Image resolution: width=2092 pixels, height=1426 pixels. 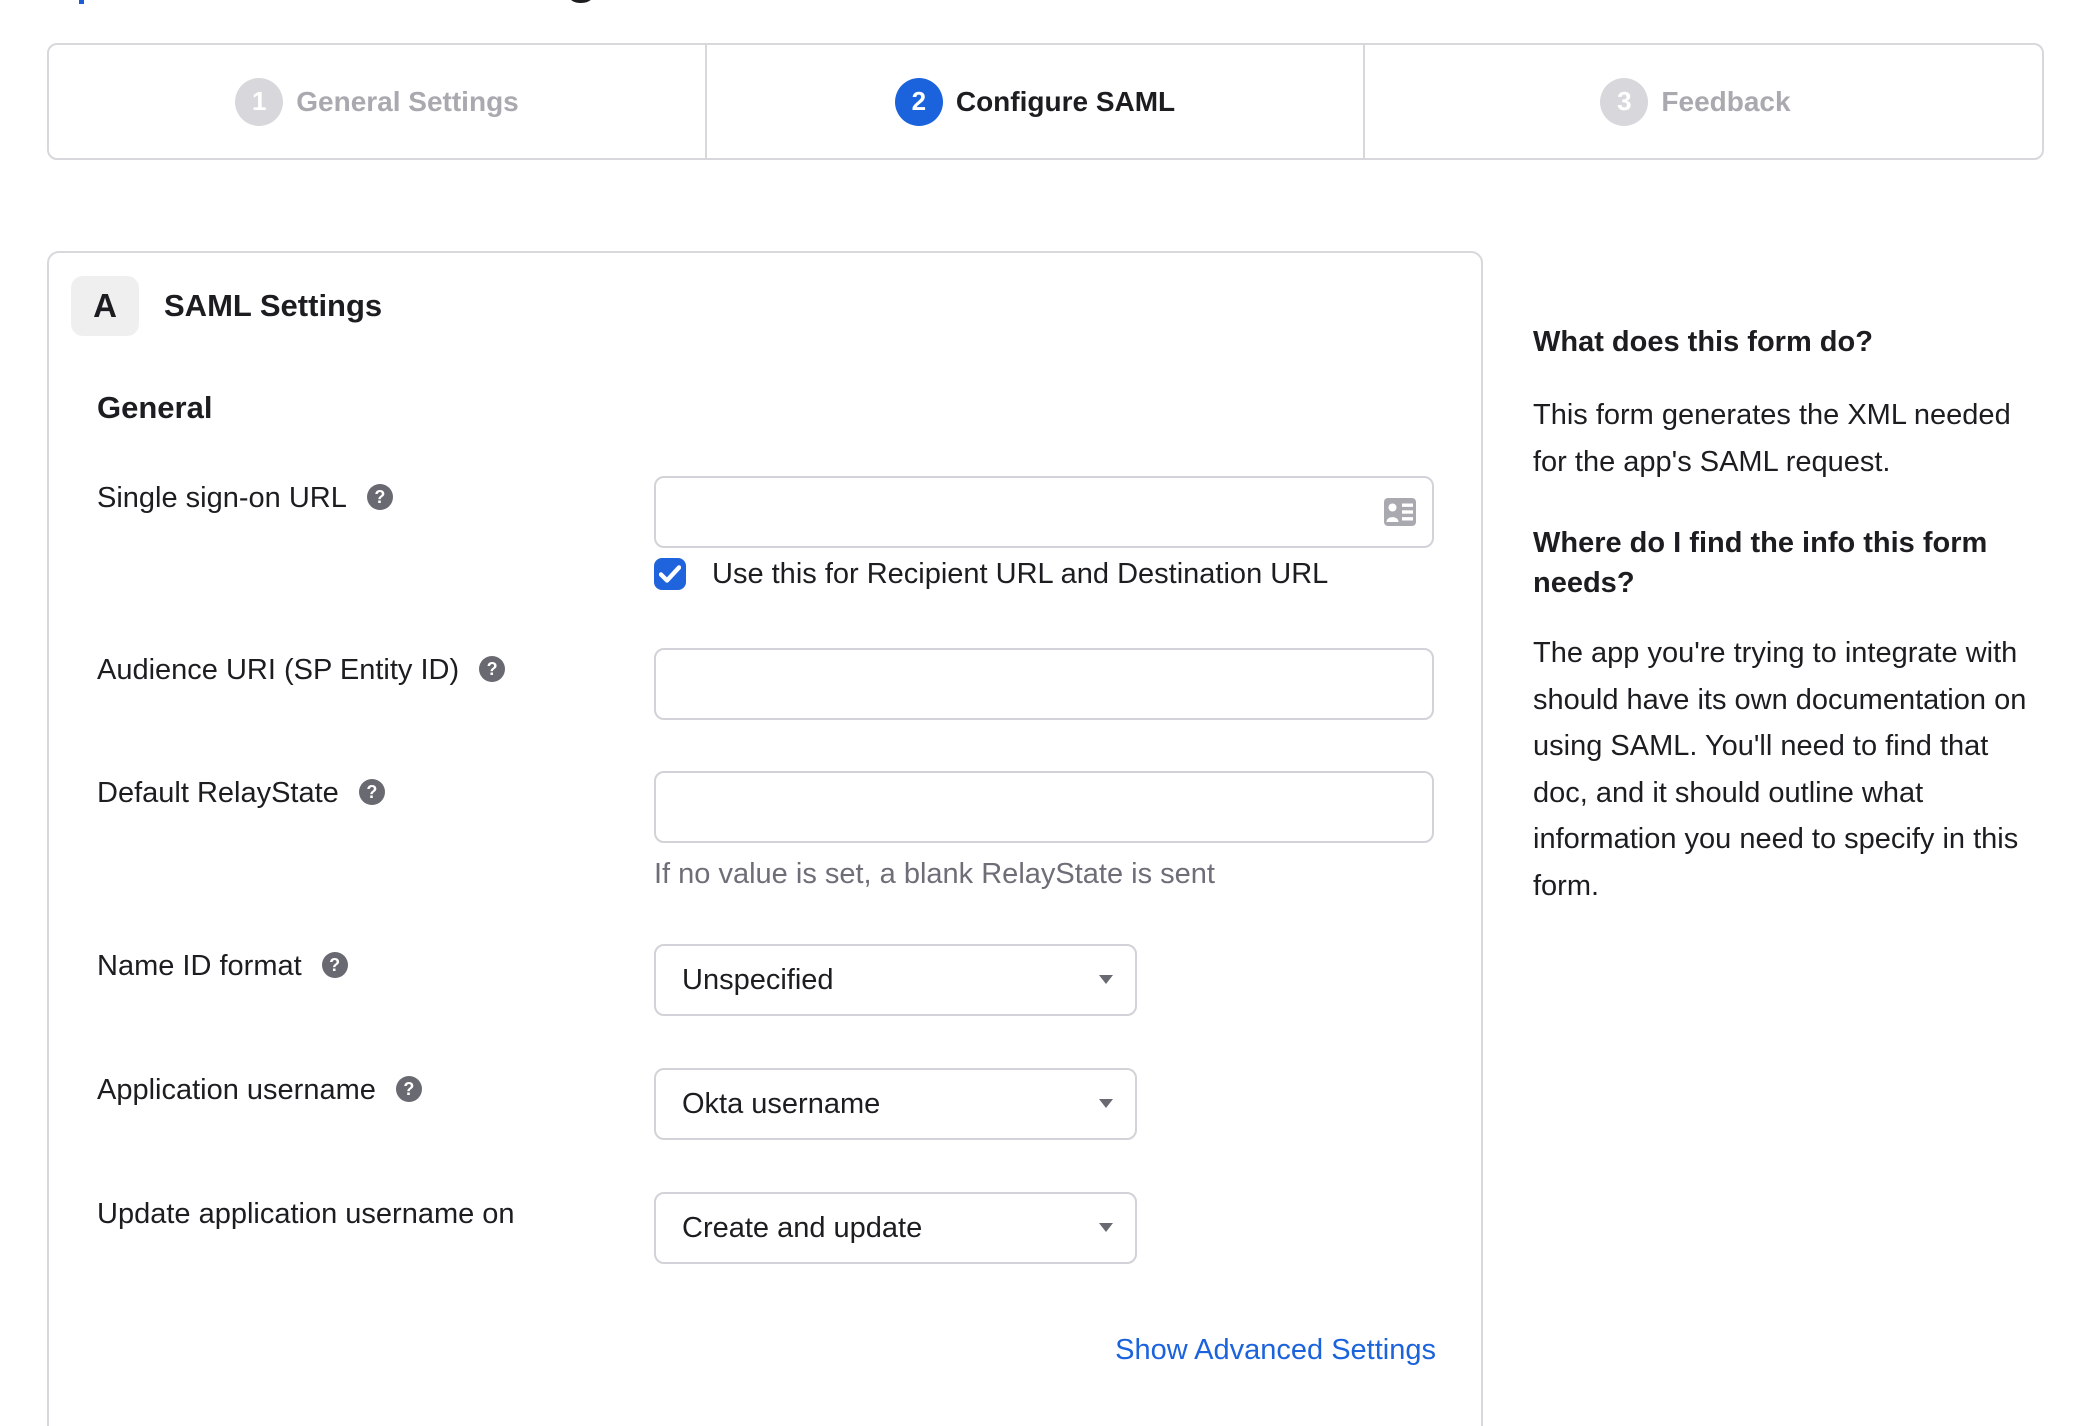 I want to click on step-2-number-badge: 2, so click(x=918, y=101).